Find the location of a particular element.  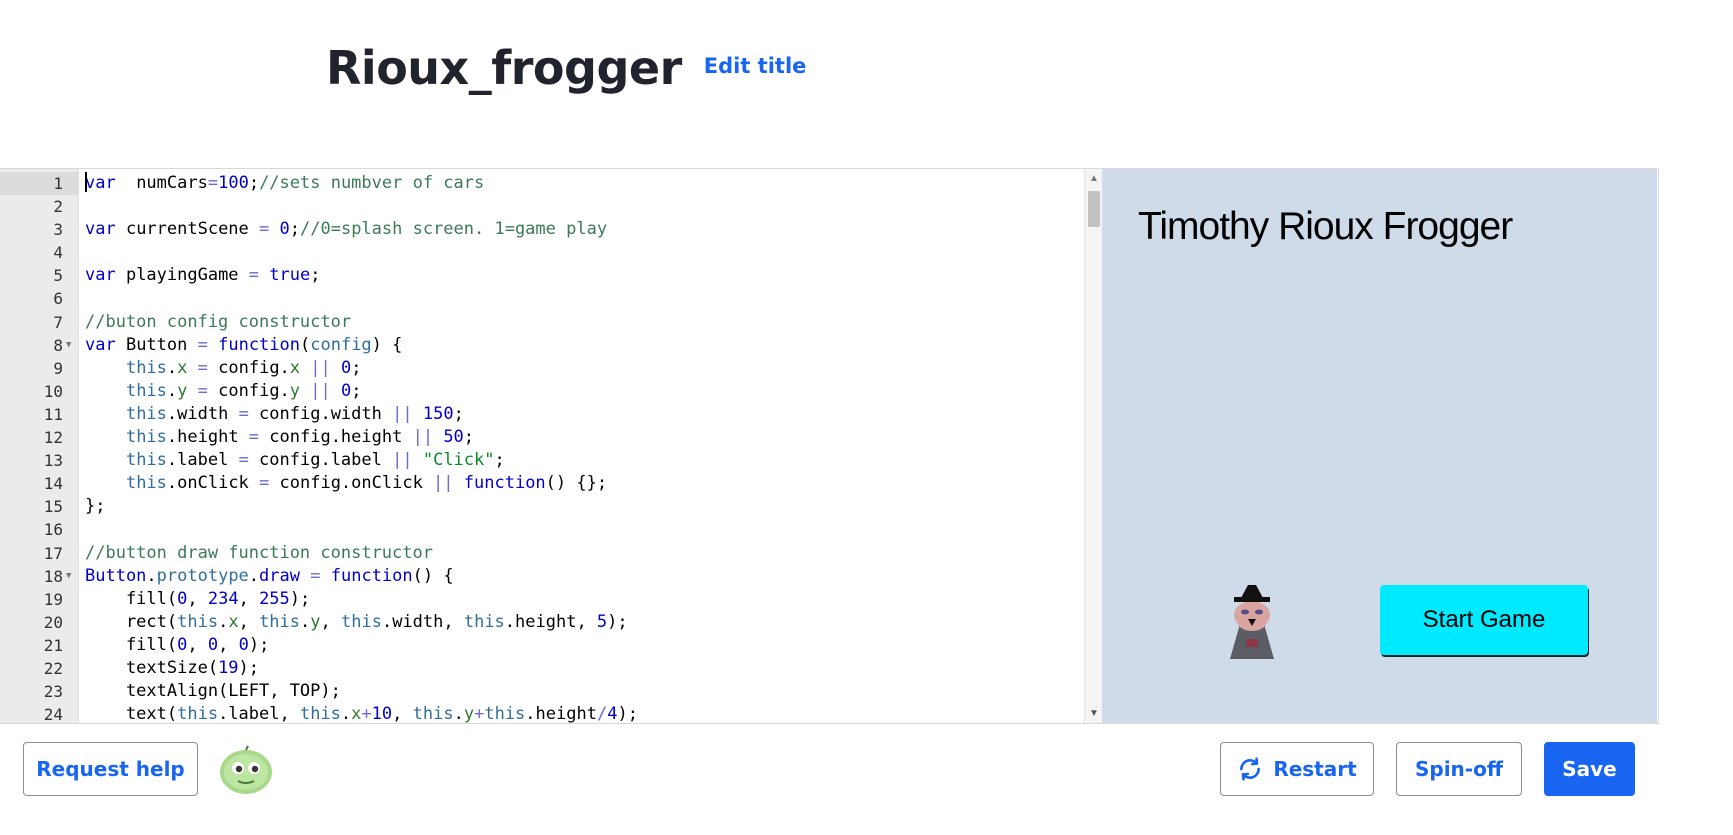

line-number: 15 is located at coordinates (53, 507).